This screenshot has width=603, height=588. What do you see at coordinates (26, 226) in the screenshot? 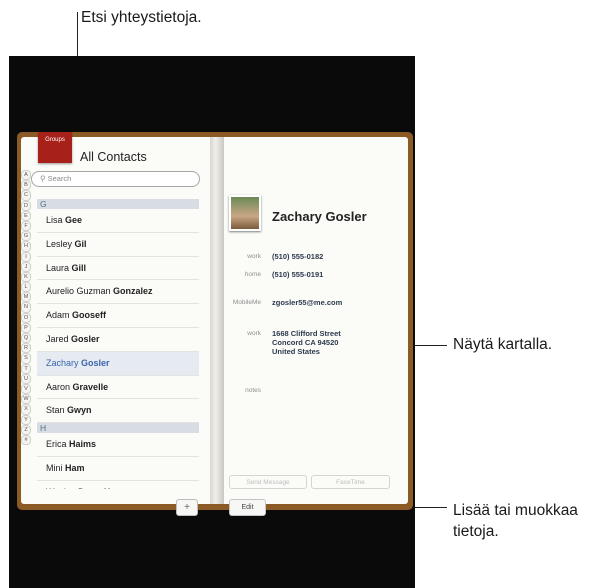
I see `index-letter: F` at bounding box center [26, 226].